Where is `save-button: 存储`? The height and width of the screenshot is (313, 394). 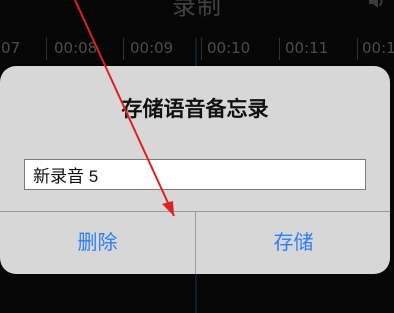
save-button: 存储 is located at coordinates (293, 243).